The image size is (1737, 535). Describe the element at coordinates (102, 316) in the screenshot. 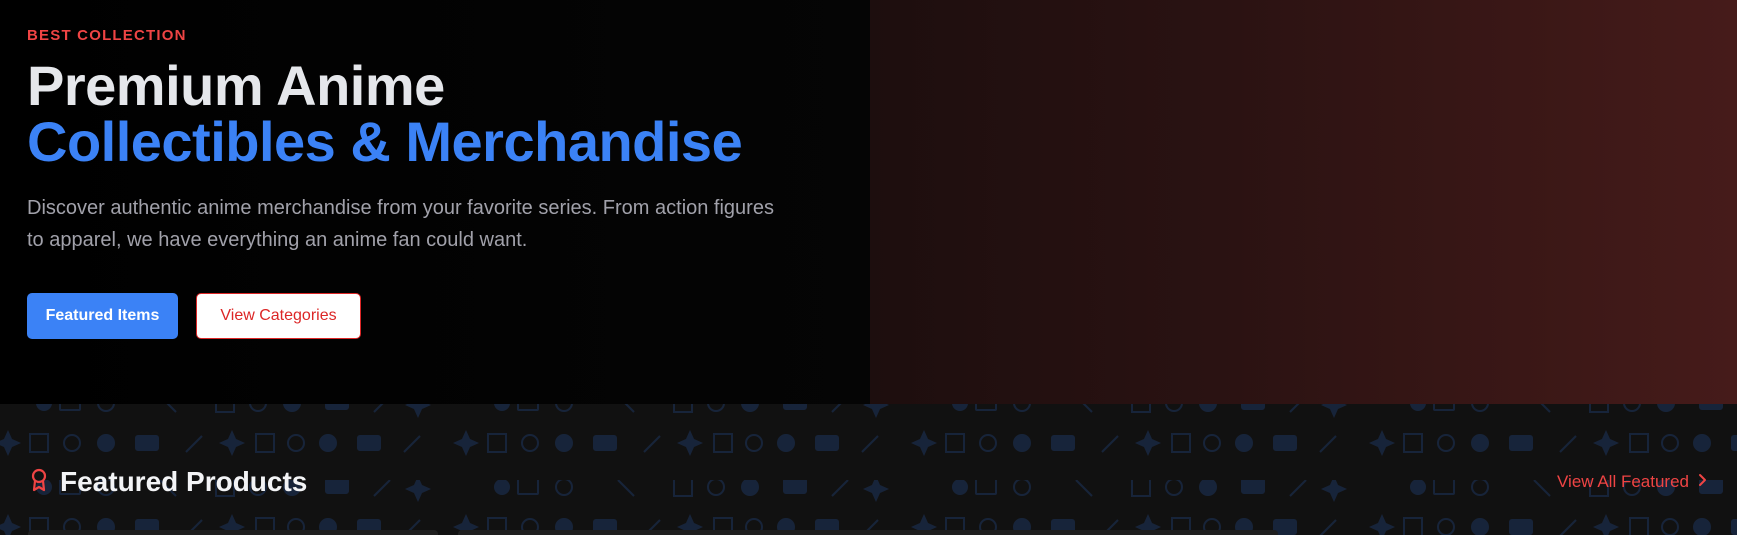

I see `featured-items-button: Featured Items` at that location.